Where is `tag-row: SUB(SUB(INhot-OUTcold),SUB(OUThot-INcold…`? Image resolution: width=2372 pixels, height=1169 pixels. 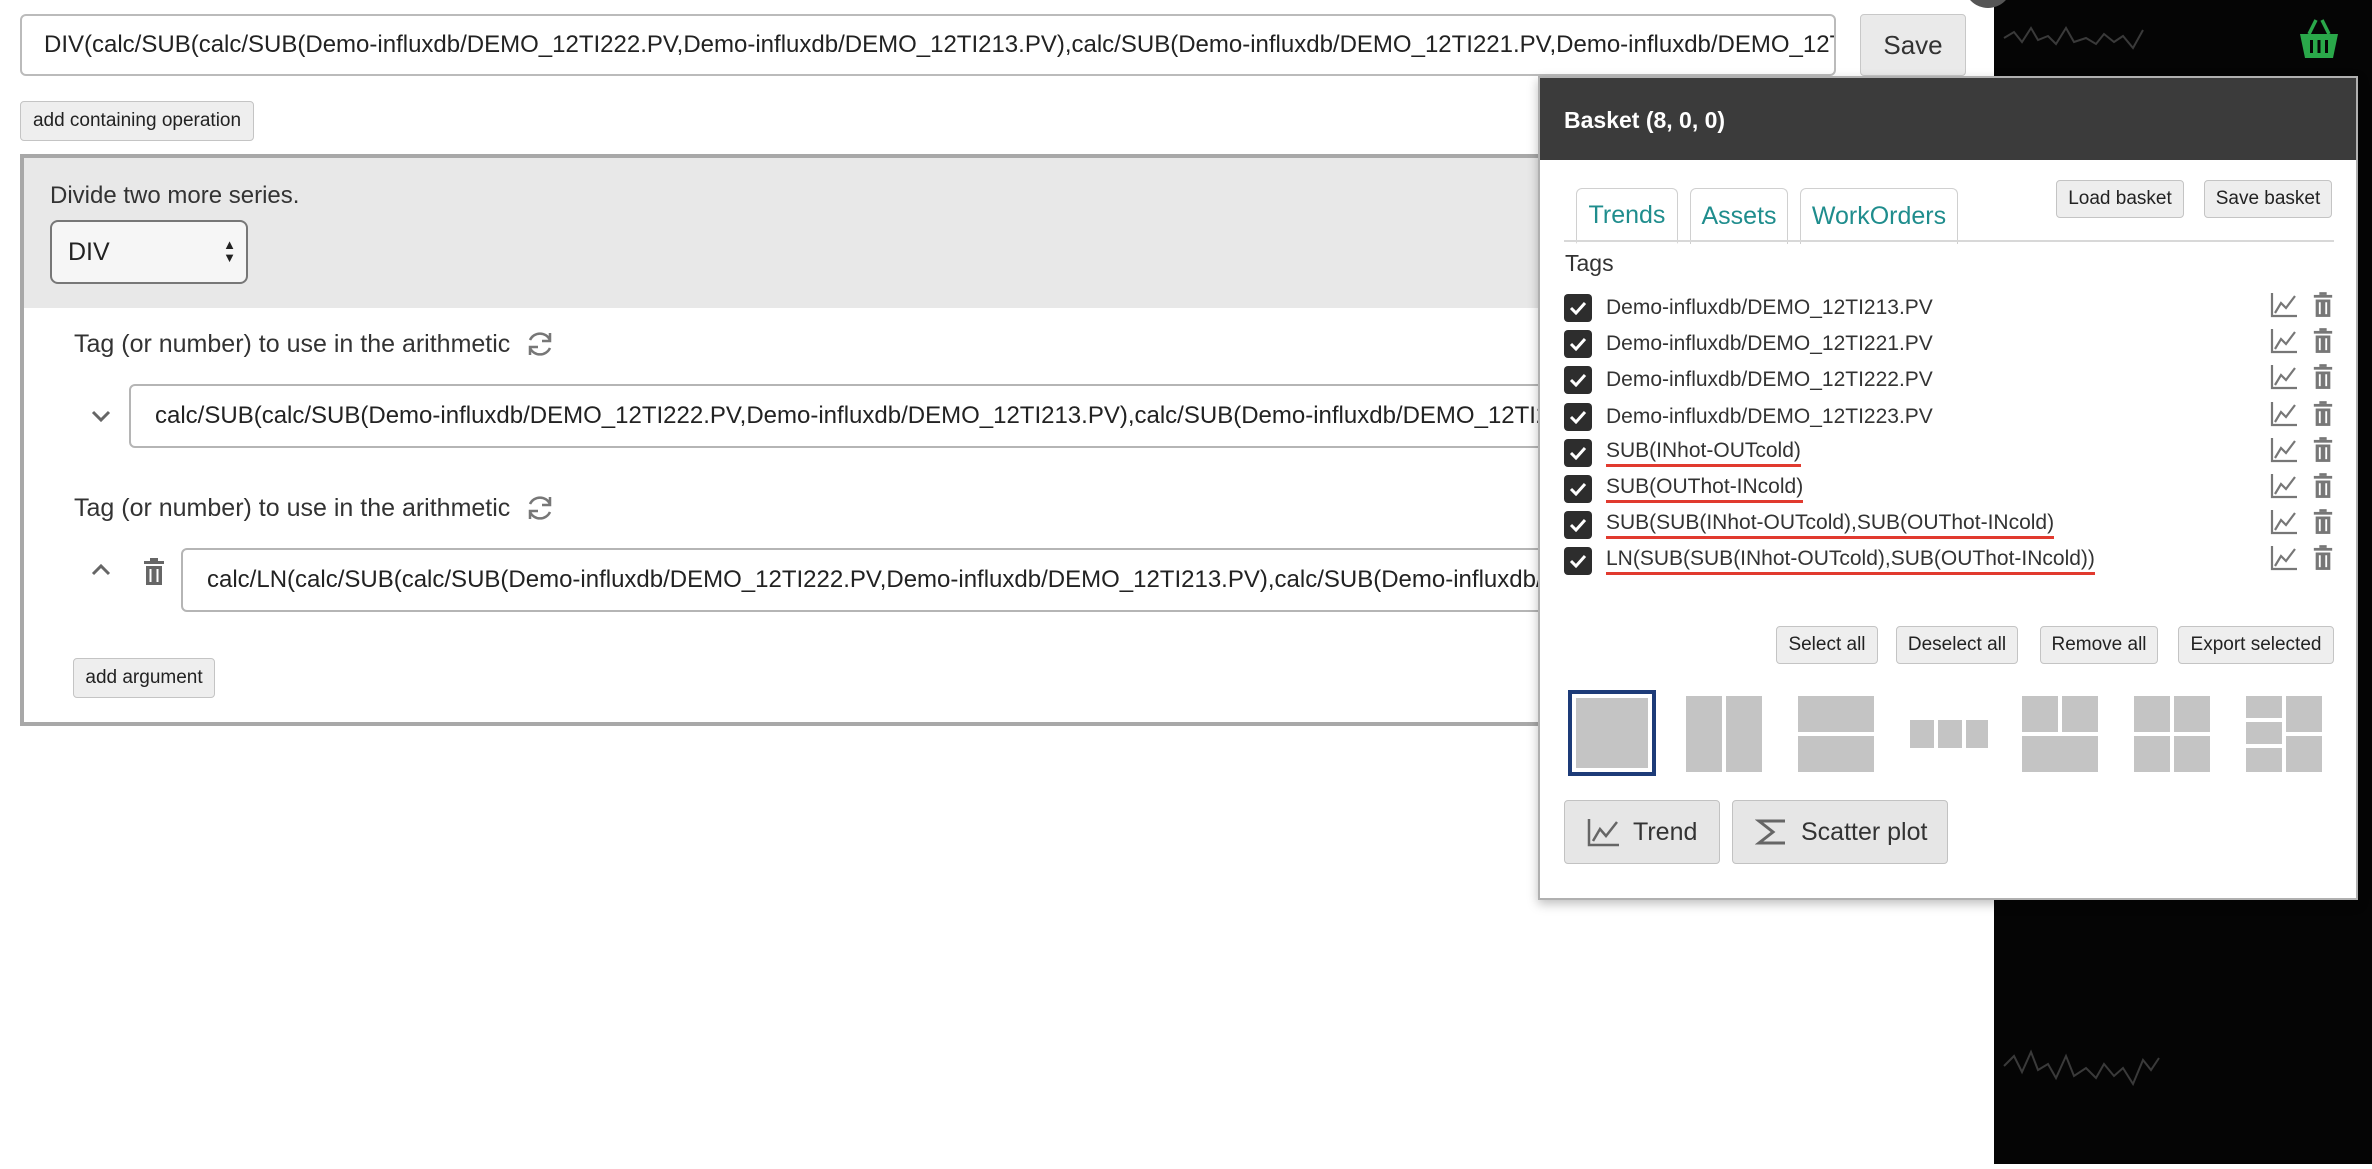
tag-row: SUB(SUB(INhot-OUTcold),SUB(OUThot-INcold… is located at coordinates (1949, 525).